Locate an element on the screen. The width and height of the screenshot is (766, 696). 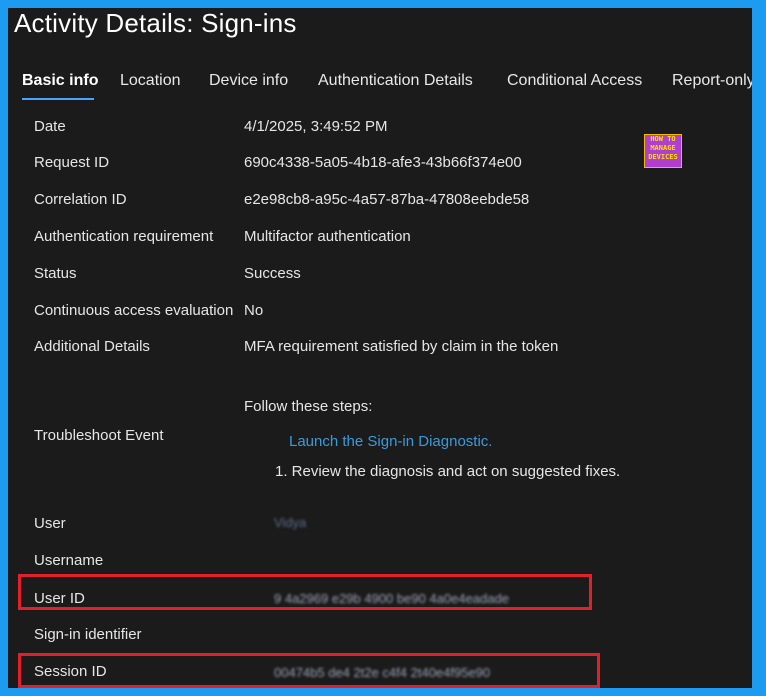
tab-authentication-details: Authentication Details is located at coordinates (395, 81).